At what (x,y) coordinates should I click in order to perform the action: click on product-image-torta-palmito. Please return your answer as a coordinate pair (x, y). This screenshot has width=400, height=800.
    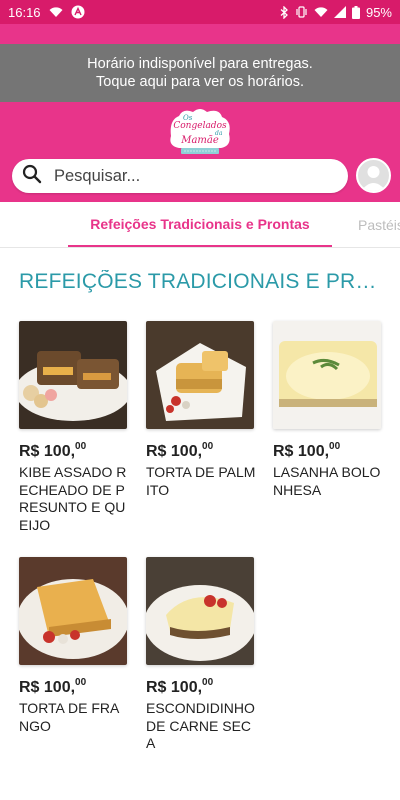
    Looking at the image, I should click on (200, 375).